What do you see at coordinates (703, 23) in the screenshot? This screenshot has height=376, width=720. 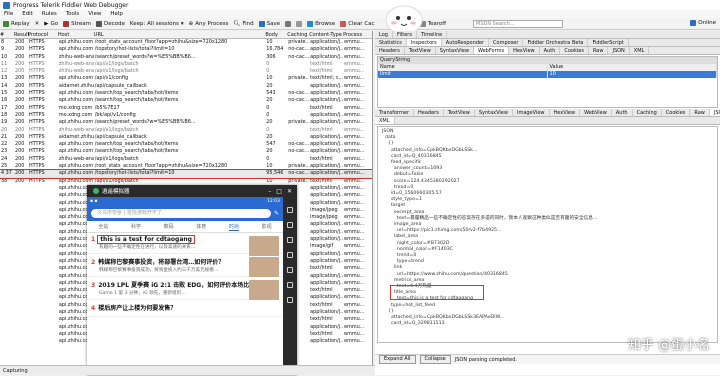 I see `online-indicator: Online` at bounding box center [703, 23].